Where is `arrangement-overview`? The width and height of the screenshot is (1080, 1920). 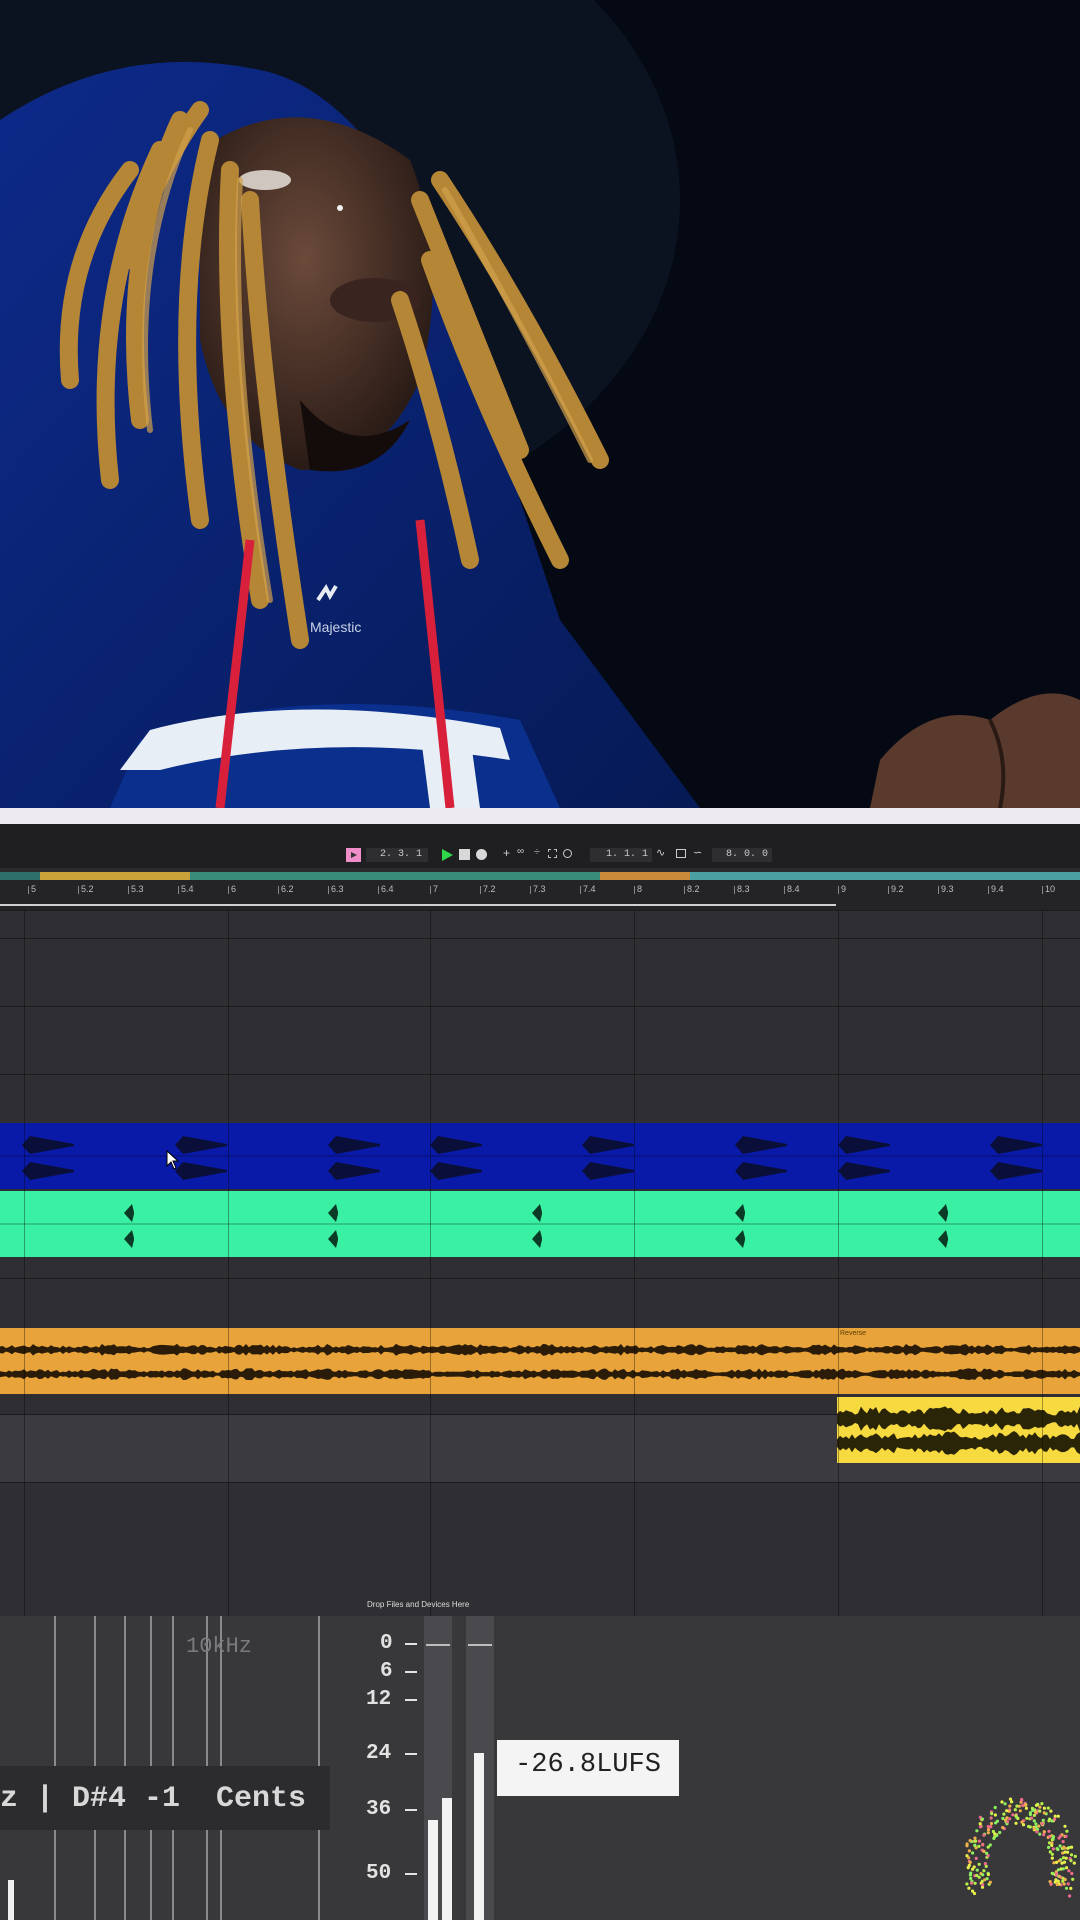 arrangement-overview is located at coordinates (540, 876).